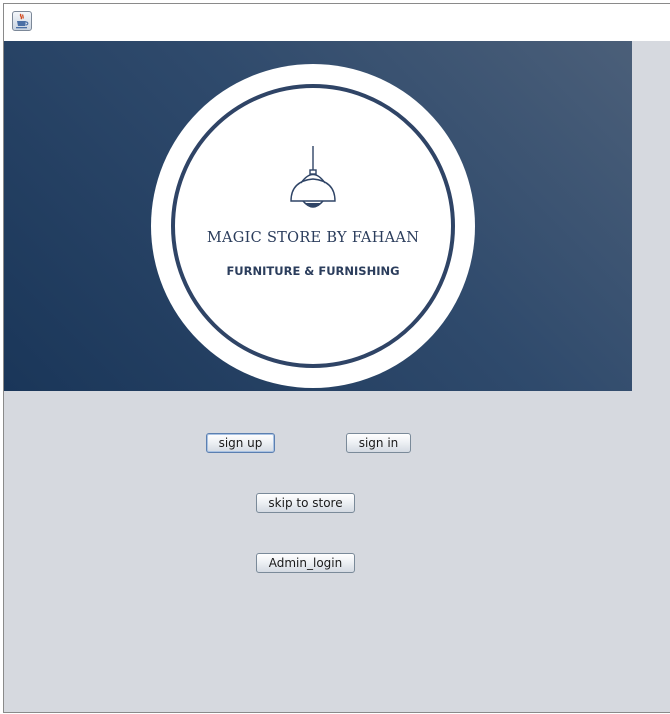 This screenshot has height=714, width=670. What do you see at coordinates (337, 22) in the screenshot?
I see `title-bar` at bounding box center [337, 22].